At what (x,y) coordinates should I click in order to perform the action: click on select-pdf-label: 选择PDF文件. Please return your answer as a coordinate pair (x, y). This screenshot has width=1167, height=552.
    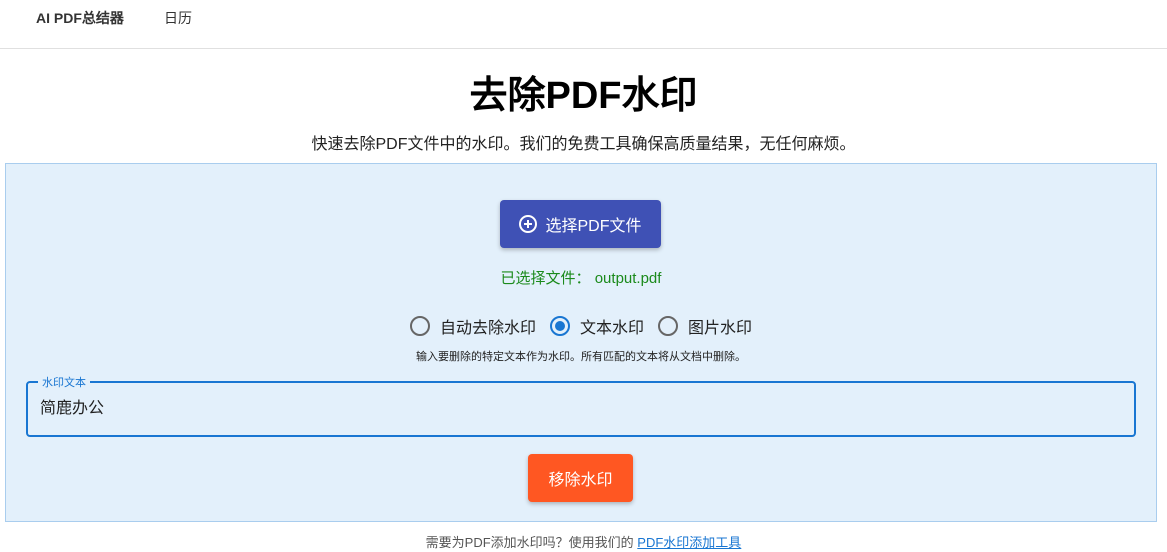
    Looking at the image, I should click on (593, 226).